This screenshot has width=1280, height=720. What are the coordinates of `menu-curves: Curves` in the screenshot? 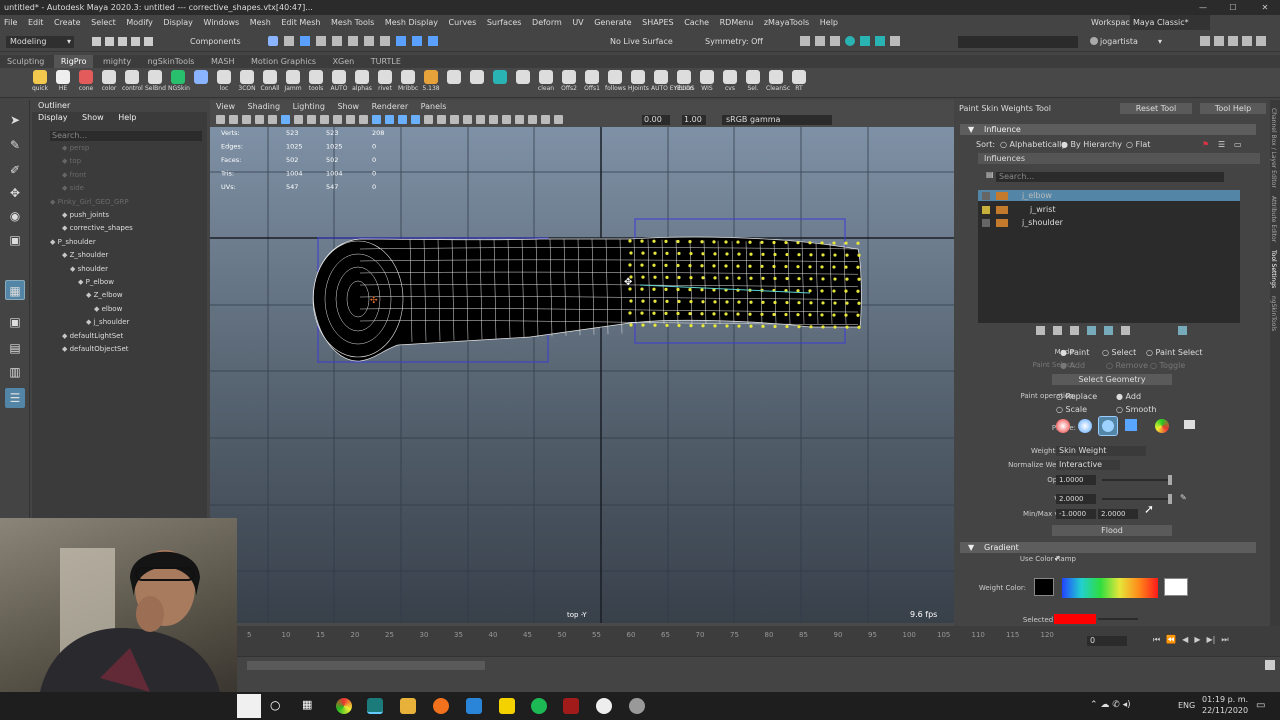 It's located at (463, 22).